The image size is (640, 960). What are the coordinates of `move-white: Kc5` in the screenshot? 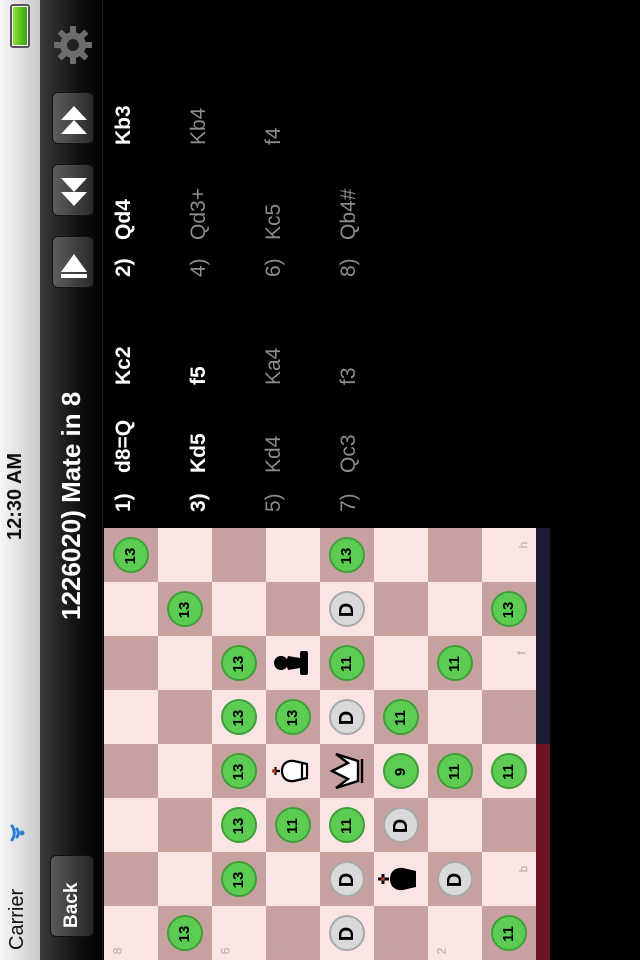 It's located at (274, 222).